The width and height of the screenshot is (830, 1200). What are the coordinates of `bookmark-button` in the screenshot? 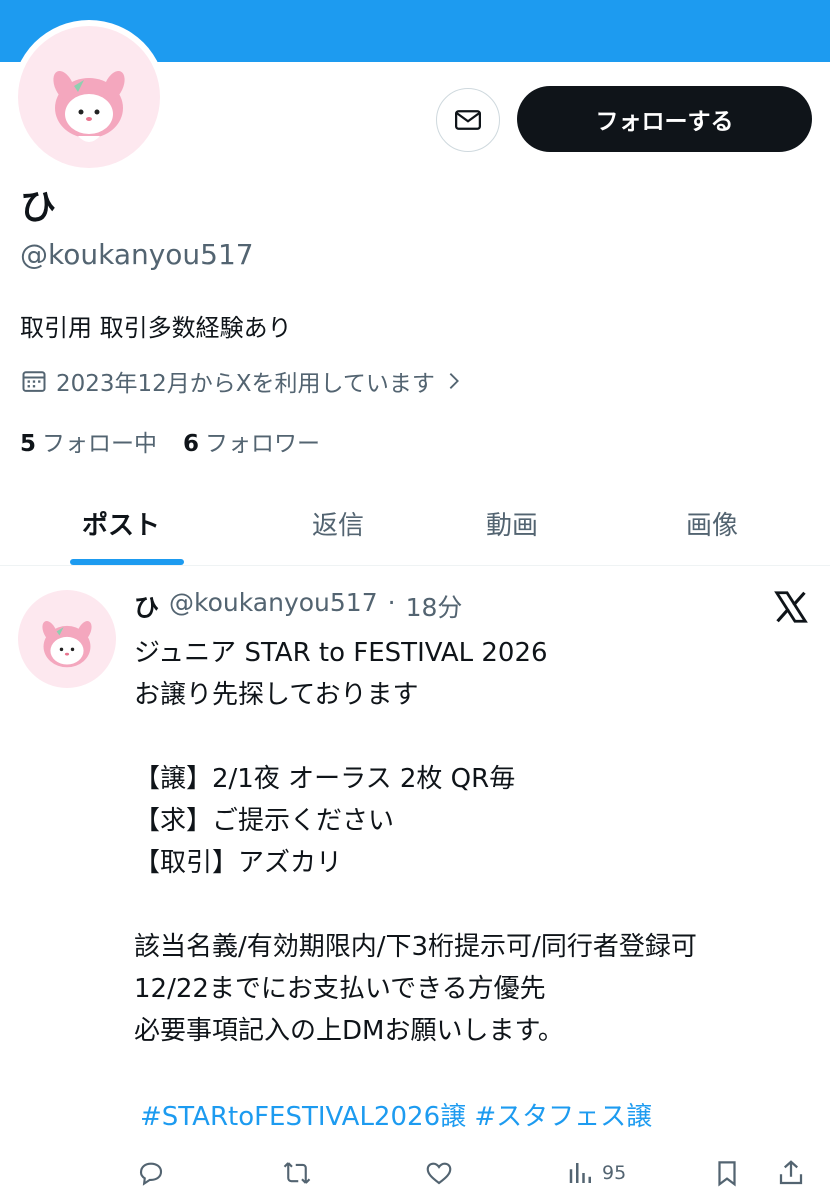 It's located at (727, 1173).